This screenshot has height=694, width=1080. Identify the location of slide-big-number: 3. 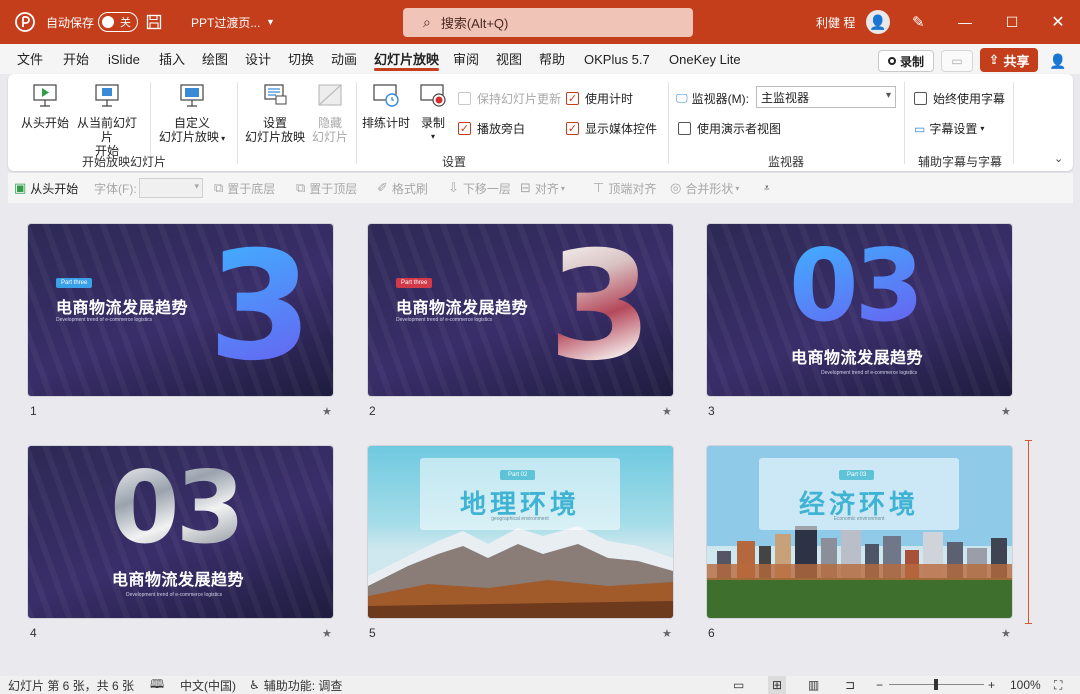
(600, 309).